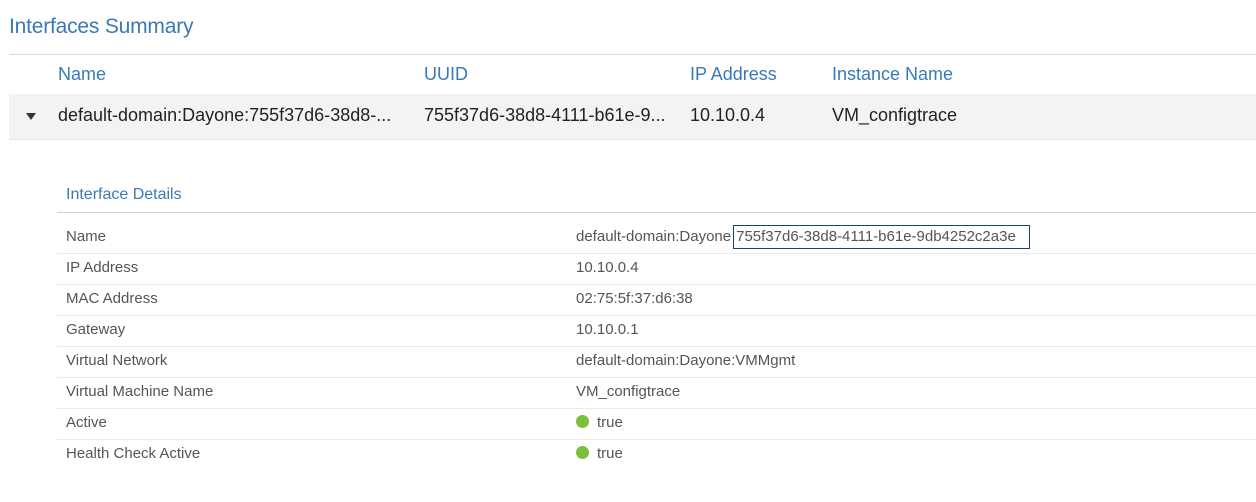  Describe the element at coordinates (892, 74) in the screenshot. I see `column-header-instance-name: Instance Name` at that location.